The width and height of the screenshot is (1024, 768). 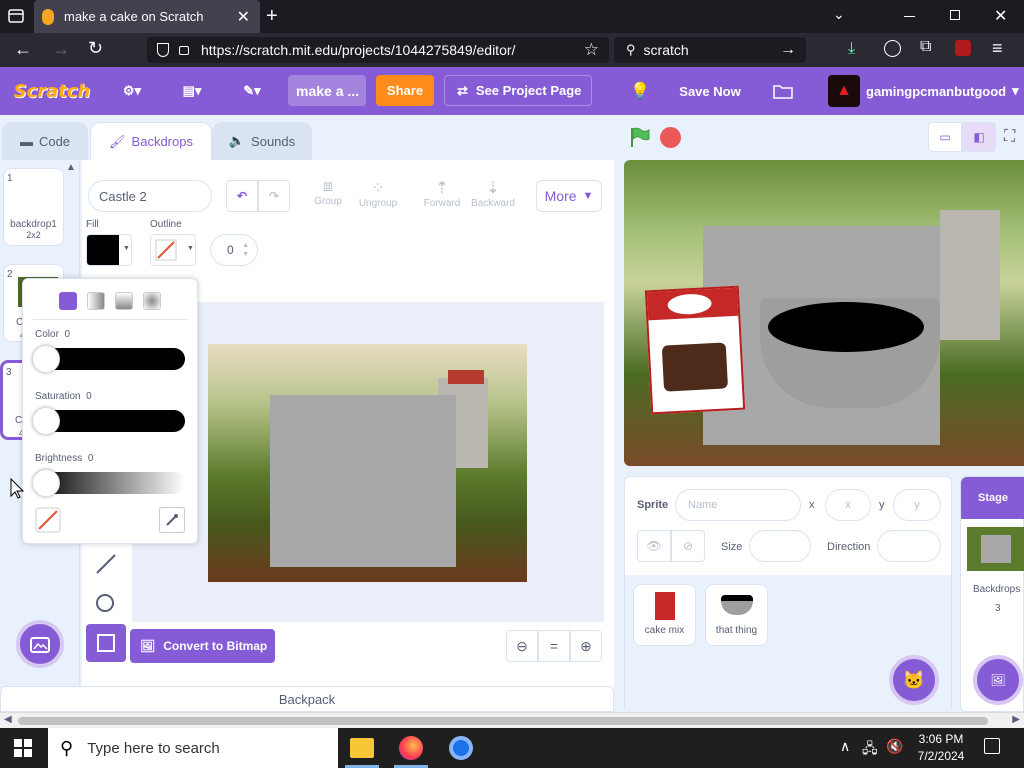 What do you see at coordinates (955, 15) in the screenshot?
I see `restore-icon` at bounding box center [955, 15].